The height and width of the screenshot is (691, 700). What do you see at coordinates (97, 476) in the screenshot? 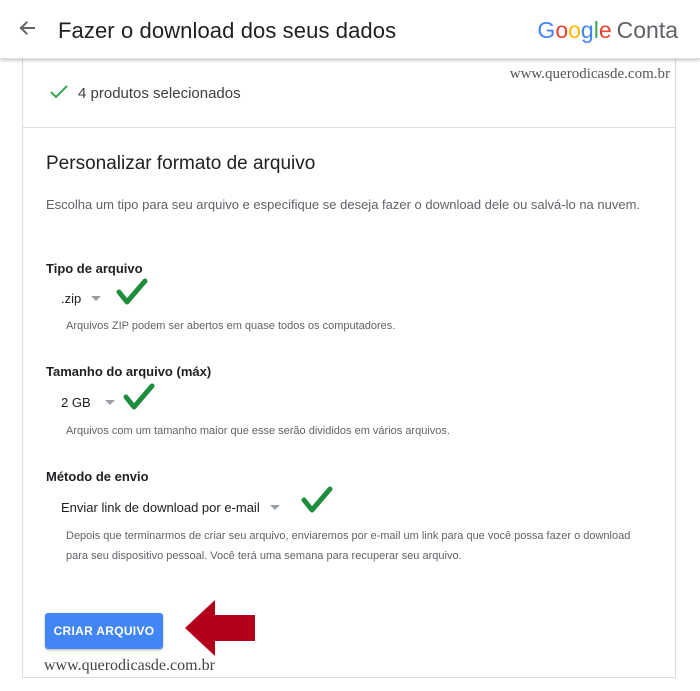
I see `delivery-method-label: Método de envio` at bounding box center [97, 476].